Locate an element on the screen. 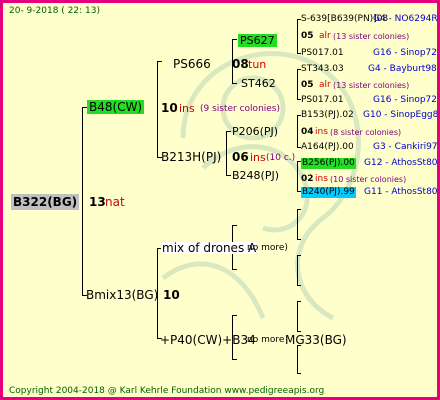 This screenshot has height=400, width=440. ancestor-gen: 04 is located at coordinates (307, 132).